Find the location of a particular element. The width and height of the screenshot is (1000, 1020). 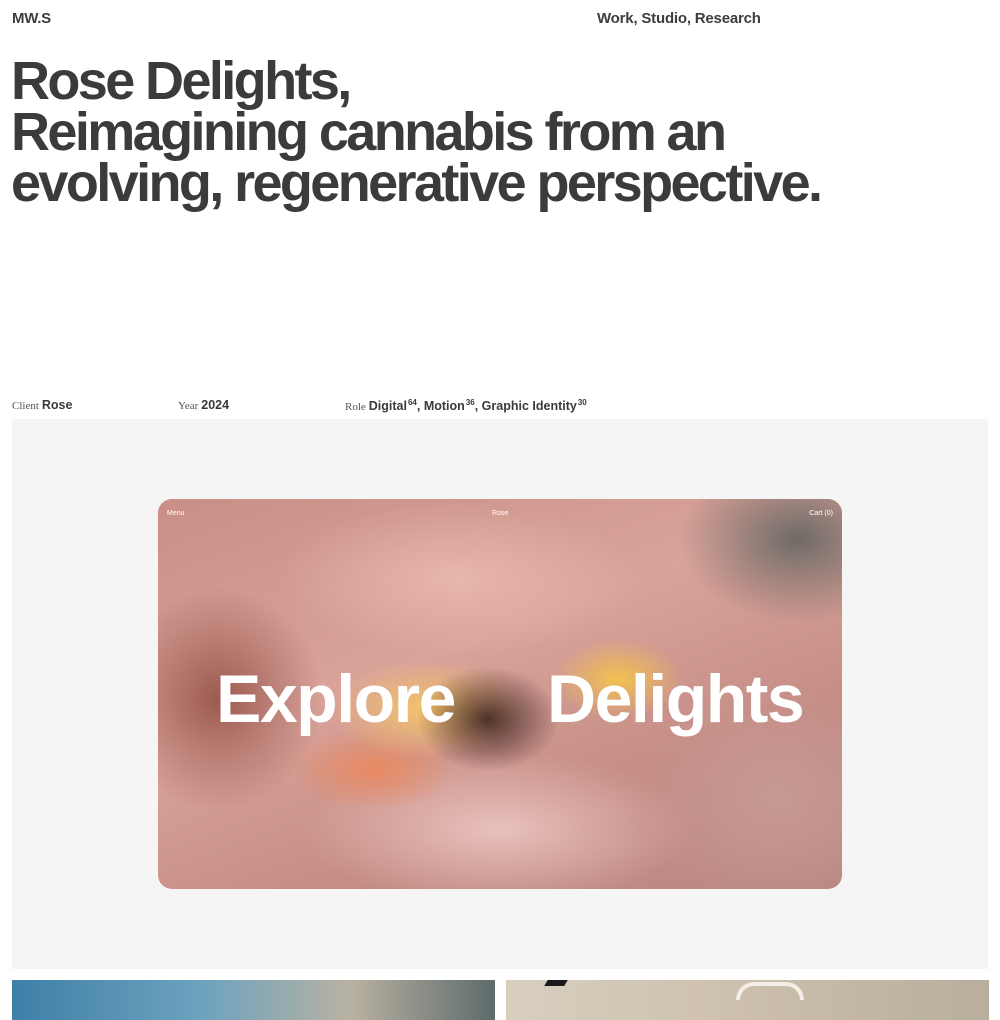

top-navigation: Work, Studio, Research is located at coordinates (679, 18).